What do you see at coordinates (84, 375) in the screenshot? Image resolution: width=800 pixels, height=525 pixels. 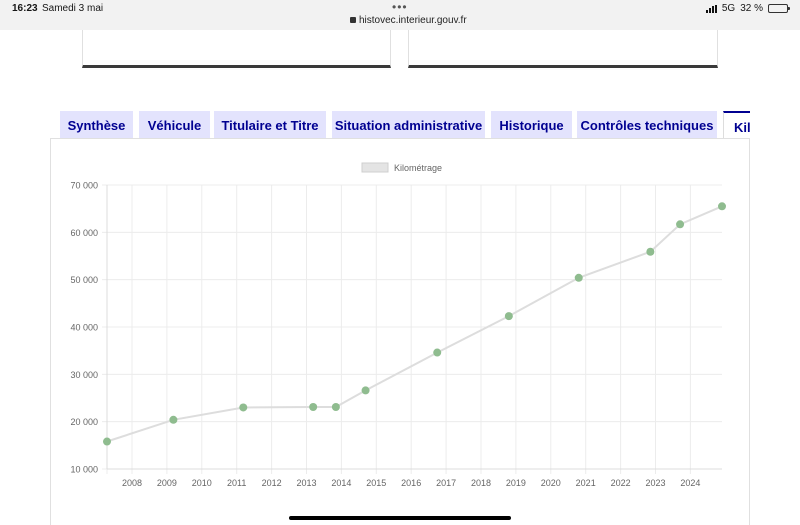 I see `y-tick-label: 30 000` at bounding box center [84, 375].